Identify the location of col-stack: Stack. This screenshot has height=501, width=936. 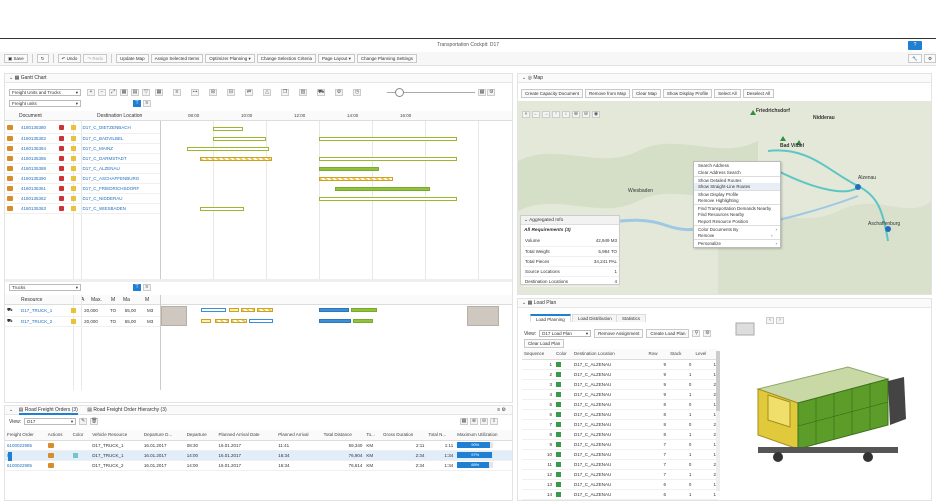
(681, 354).